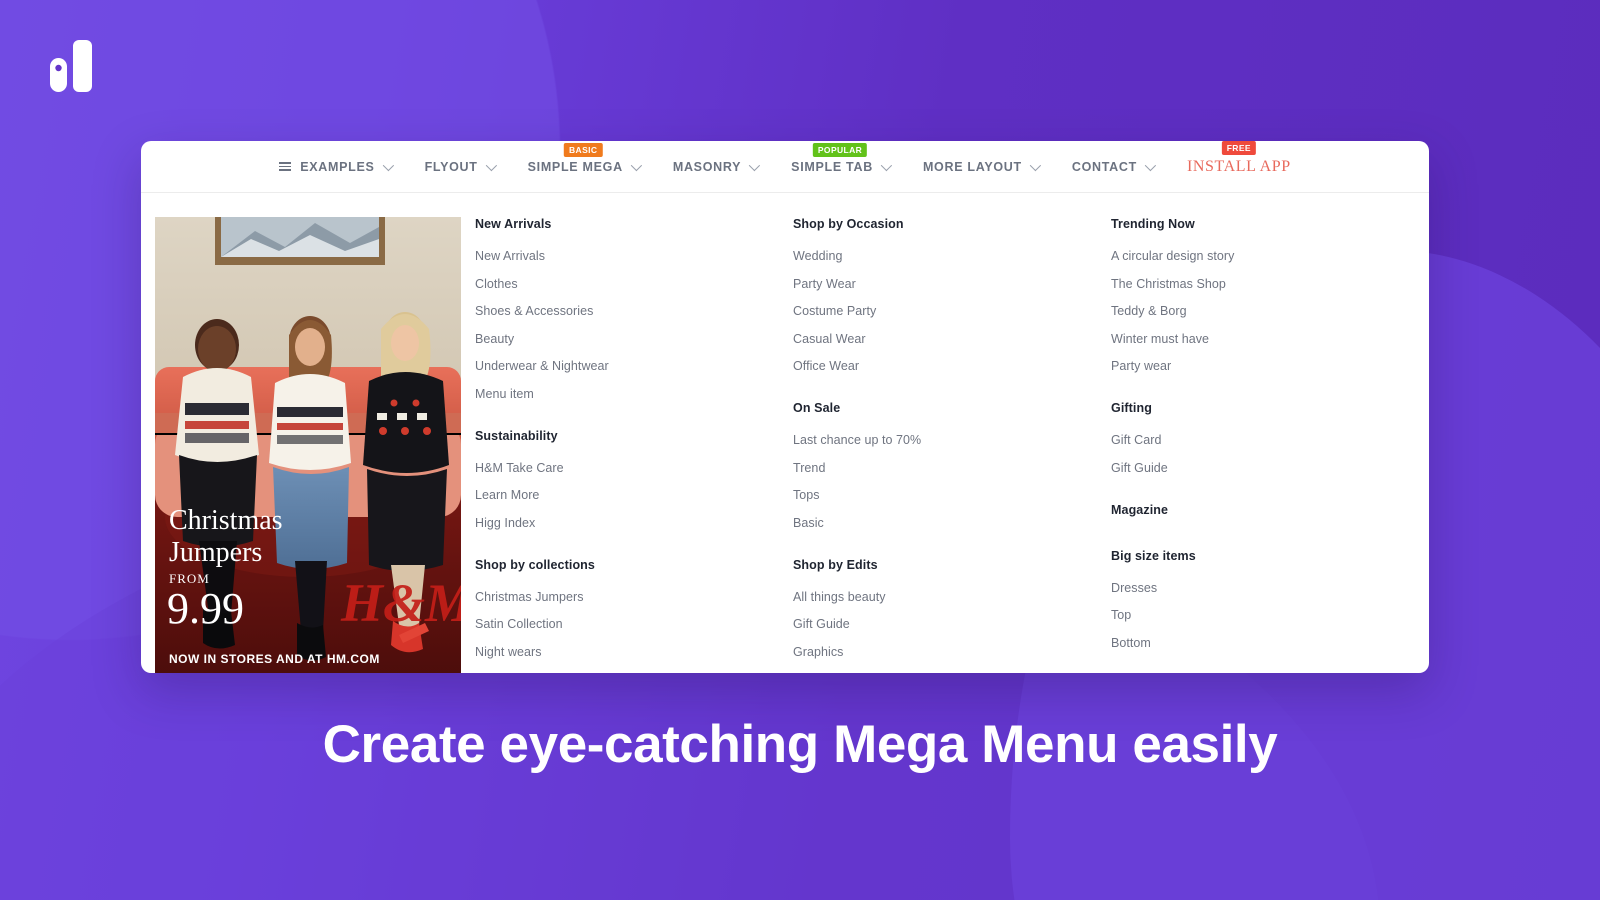  Describe the element at coordinates (516, 435) in the screenshot. I see `group-title: Sustainability` at that location.